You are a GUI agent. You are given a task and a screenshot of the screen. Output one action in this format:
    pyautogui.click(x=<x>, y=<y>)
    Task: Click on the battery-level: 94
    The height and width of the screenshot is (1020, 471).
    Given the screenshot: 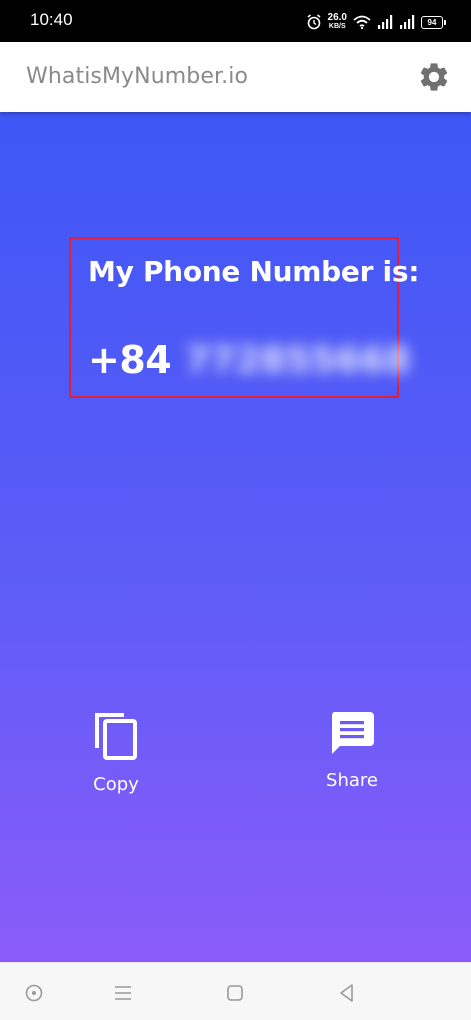 What is the action you would take?
    pyautogui.click(x=432, y=22)
    